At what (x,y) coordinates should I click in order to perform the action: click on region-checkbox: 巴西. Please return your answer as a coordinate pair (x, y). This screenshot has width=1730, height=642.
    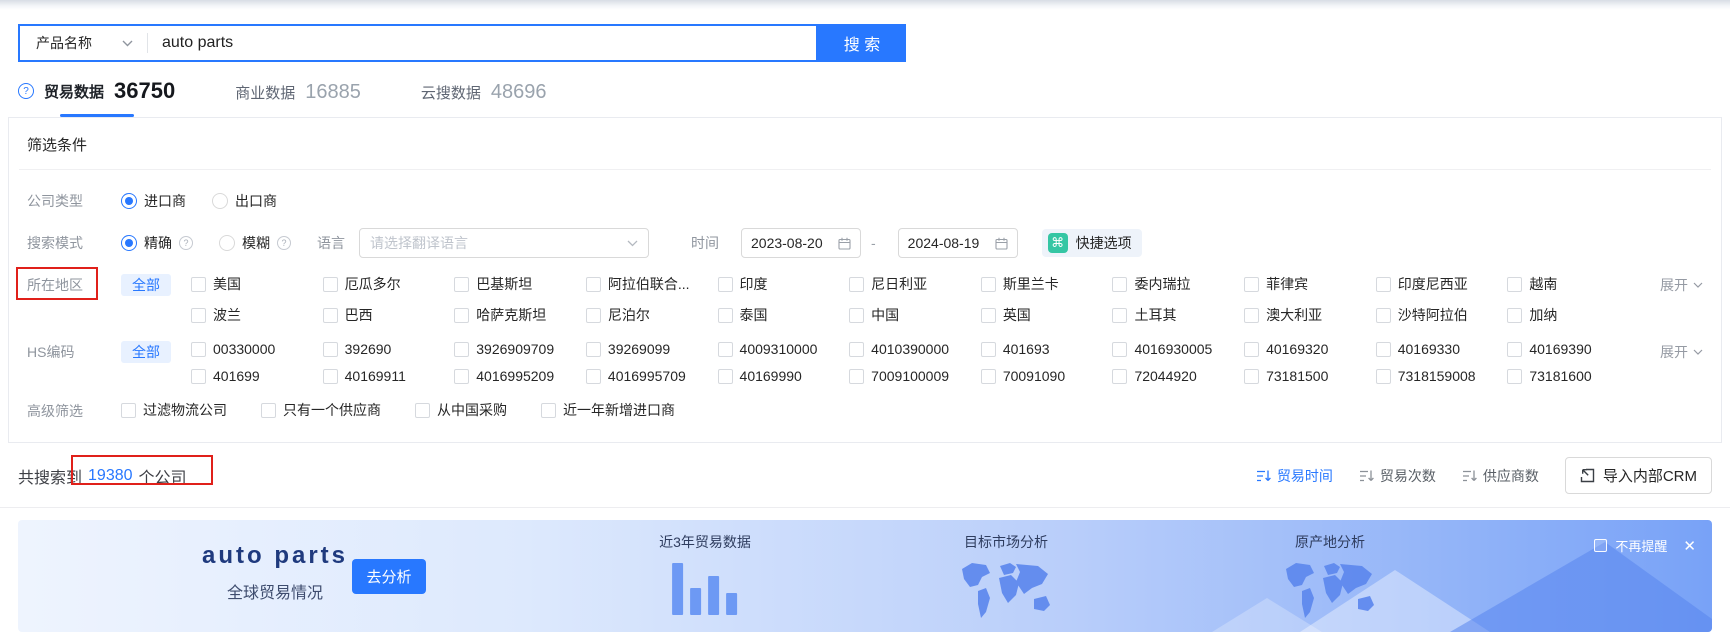
    Looking at the image, I should click on (385, 315).